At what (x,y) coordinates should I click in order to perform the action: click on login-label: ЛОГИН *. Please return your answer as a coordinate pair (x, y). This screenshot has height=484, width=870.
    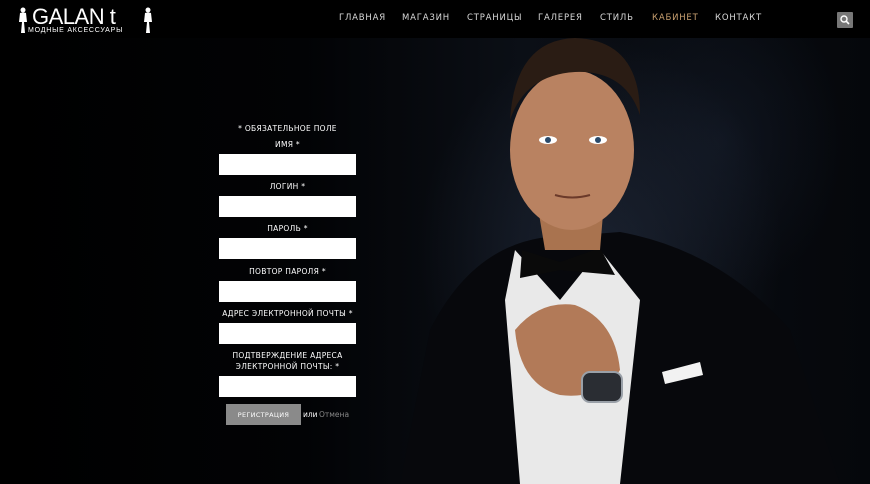
    Looking at the image, I should click on (287, 186).